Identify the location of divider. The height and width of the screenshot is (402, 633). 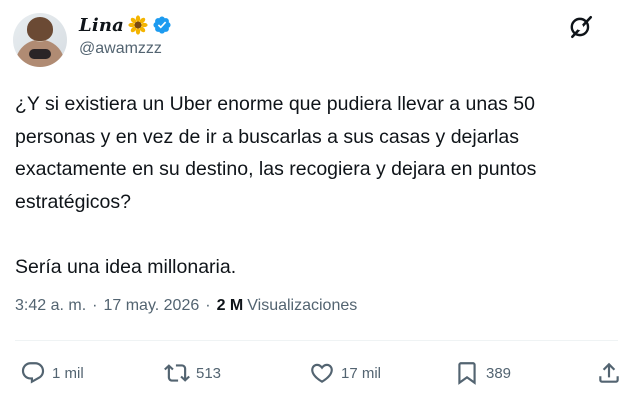
(316, 340).